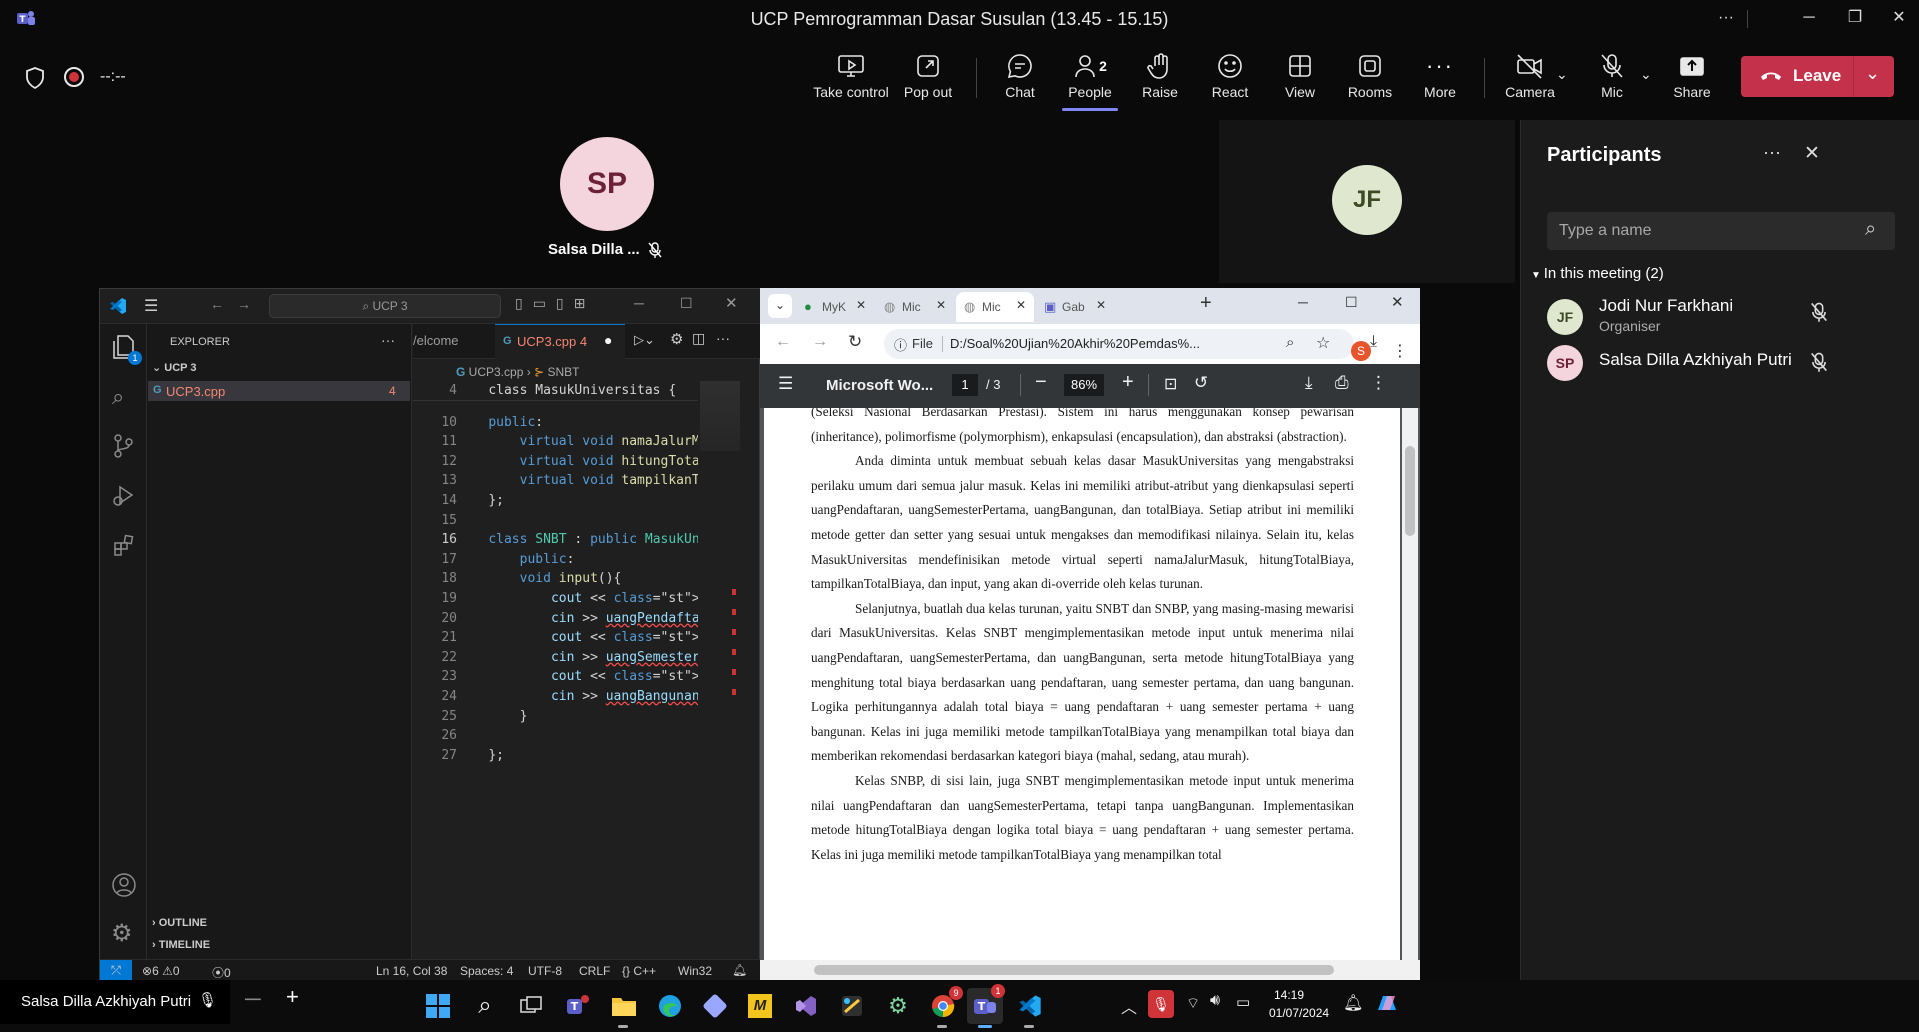 This screenshot has height=1032, width=1919. What do you see at coordinates (1353, 1003) in the screenshot?
I see `notification-bell-icon: 🔔︎` at bounding box center [1353, 1003].